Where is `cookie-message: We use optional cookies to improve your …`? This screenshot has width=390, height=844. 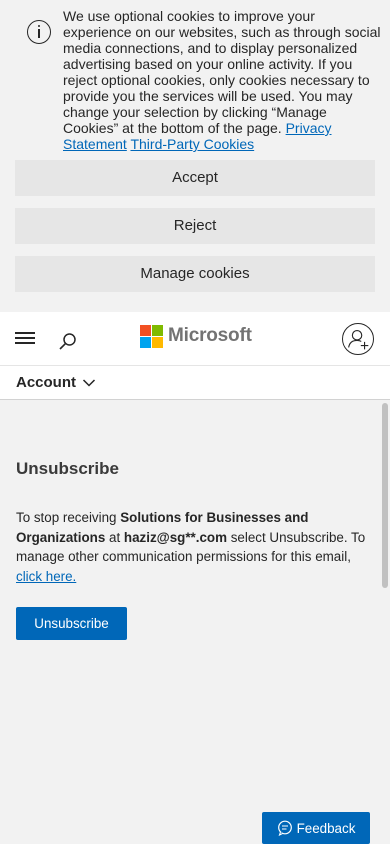
cookie-message: We use optional cookies to improve your … is located at coordinates (222, 72).